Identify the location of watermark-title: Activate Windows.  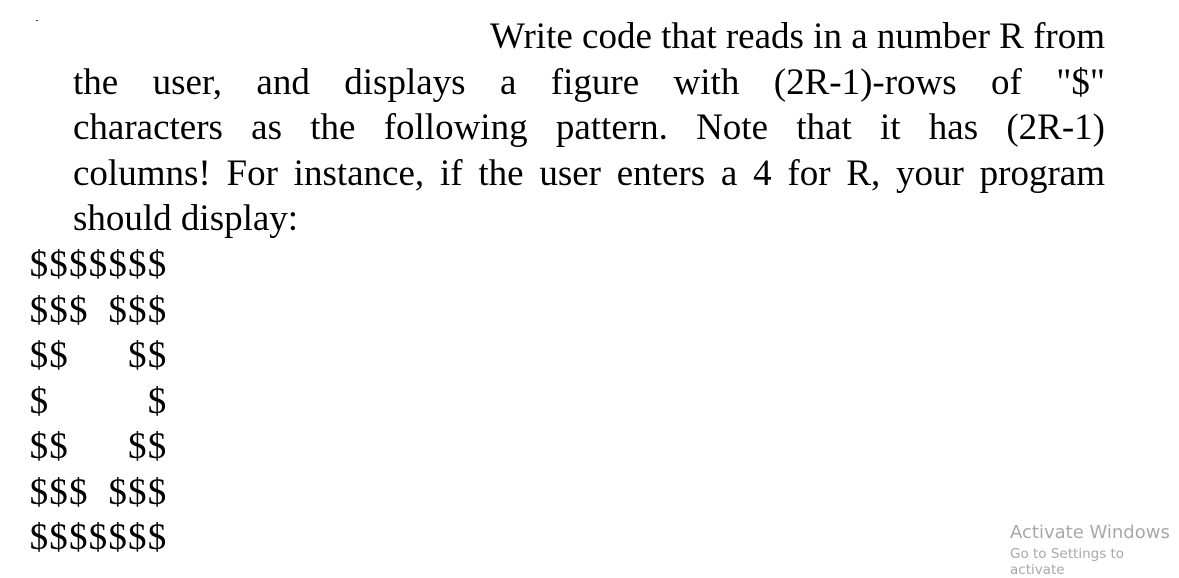
(1090, 532).